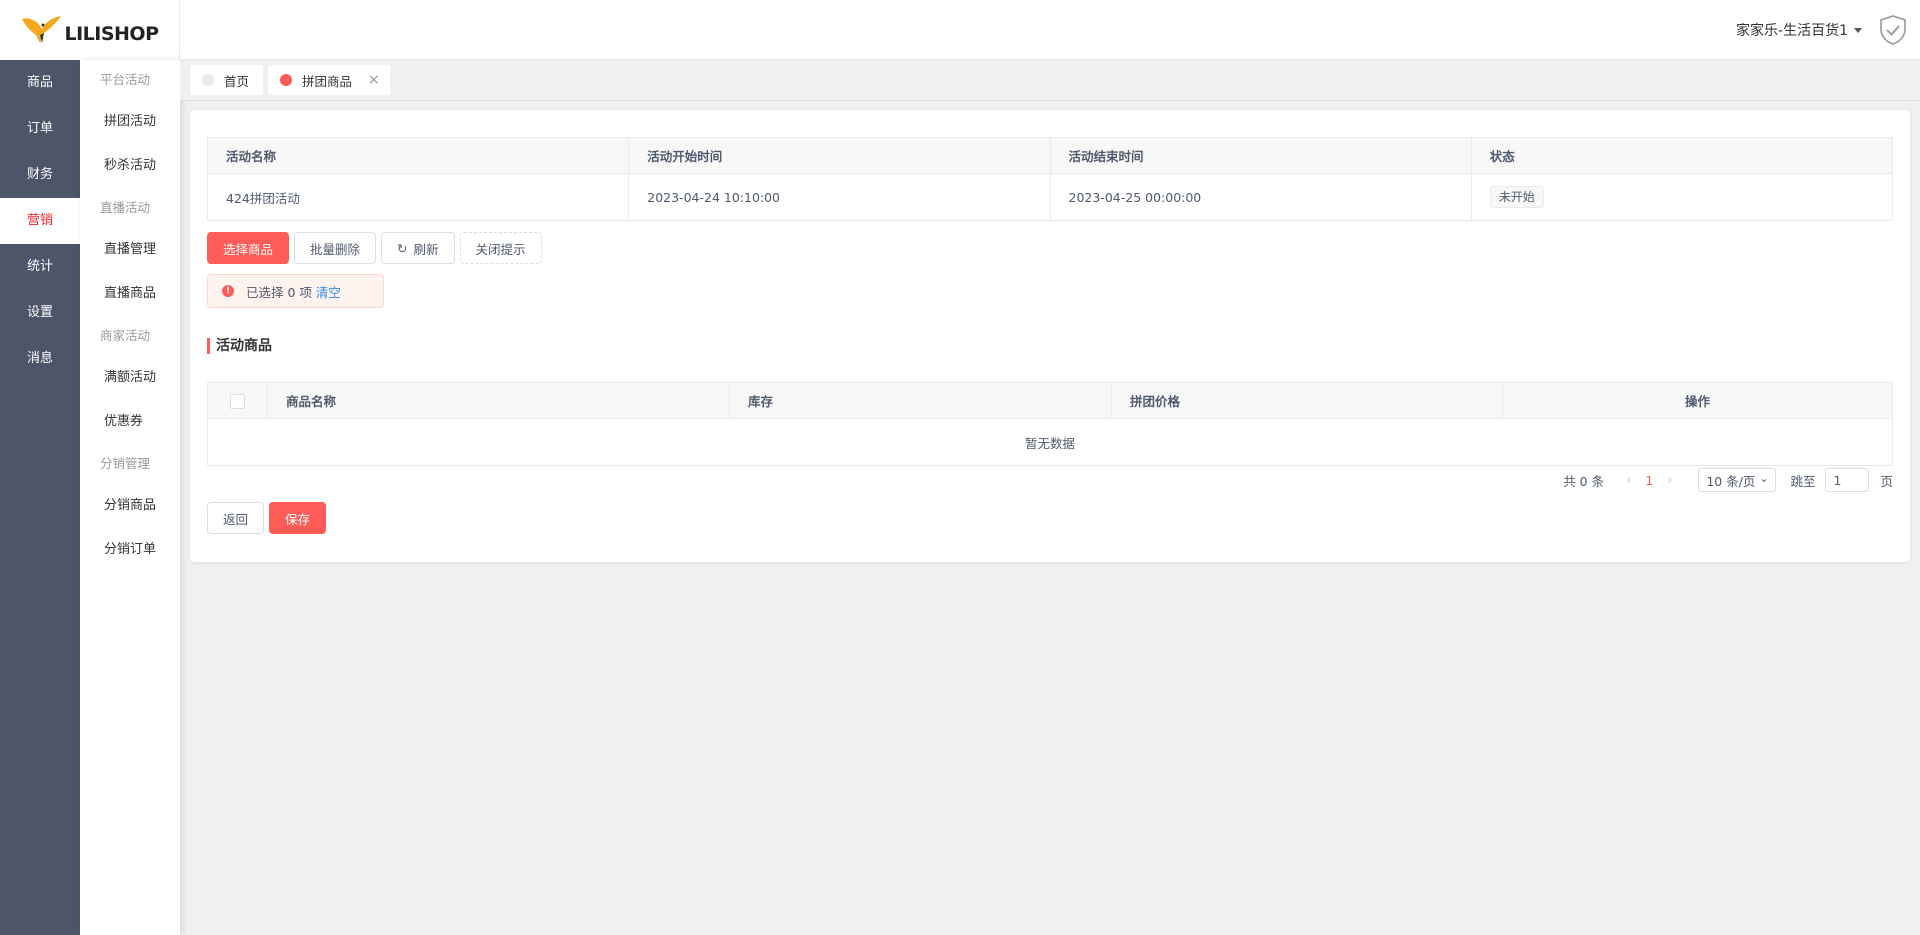 The width and height of the screenshot is (1920, 935). I want to click on total-count: 共 0 条, so click(1584, 481).